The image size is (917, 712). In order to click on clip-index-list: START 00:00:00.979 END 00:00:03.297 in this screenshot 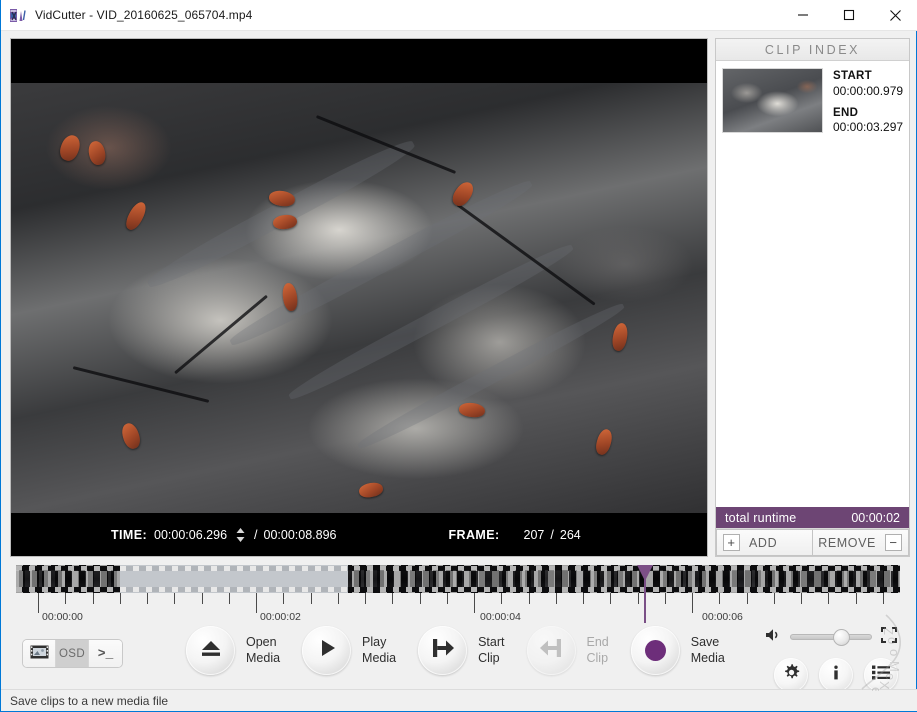, I will do `click(812, 284)`.